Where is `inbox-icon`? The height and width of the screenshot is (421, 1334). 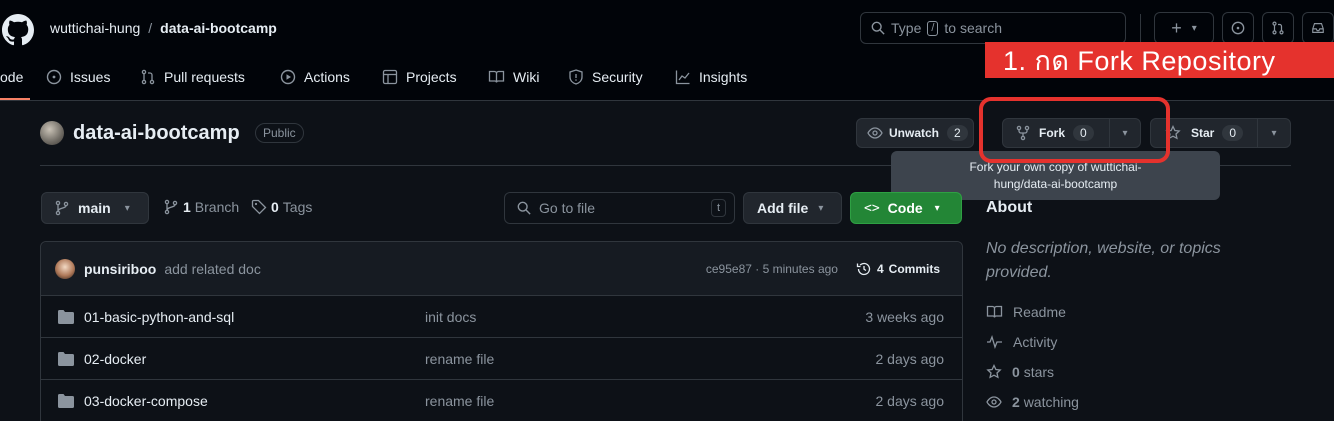
inbox-icon is located at coordinates (1318, 28).